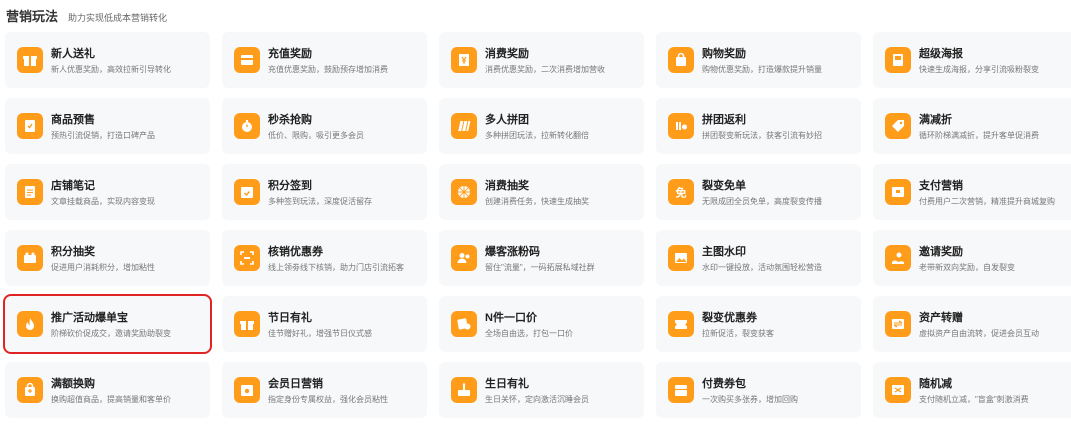 The height and width of the screenshot is (442, 1071). What do you see at coordinates (107, 126) in the screenshot?
I see `marketing-card: 商品预售 预热引流促销，打造口碑产品` at bounding box center [107, 126].